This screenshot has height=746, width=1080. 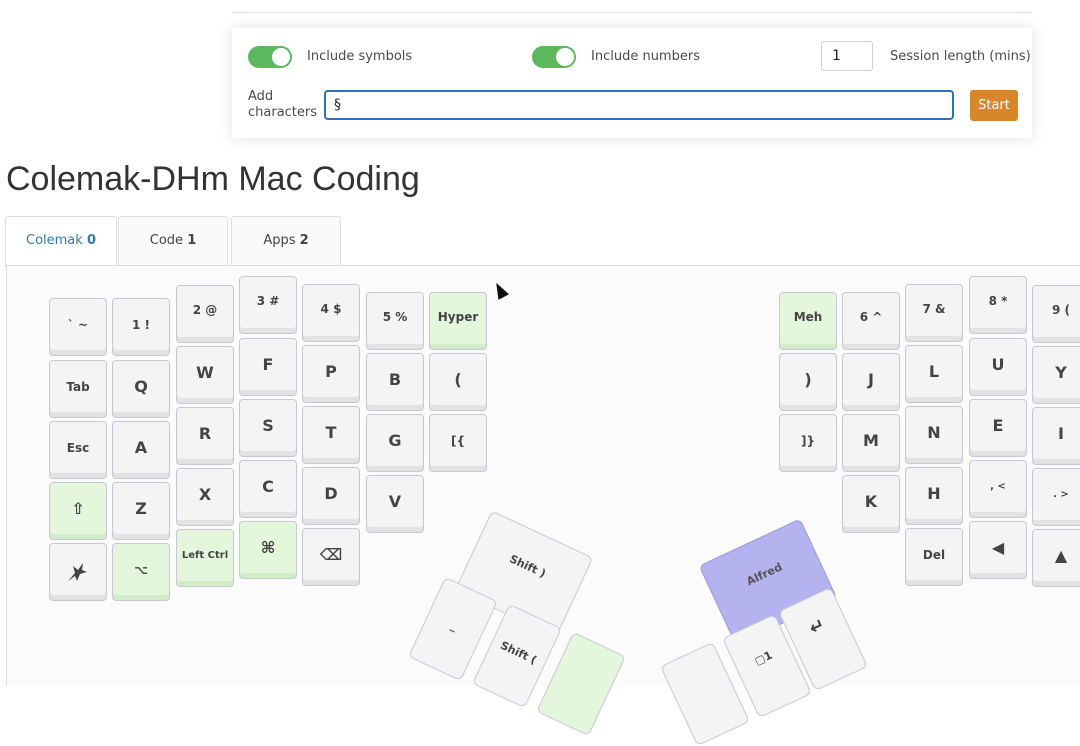 I want to click on key-d: D, so click(x=331, y=496).